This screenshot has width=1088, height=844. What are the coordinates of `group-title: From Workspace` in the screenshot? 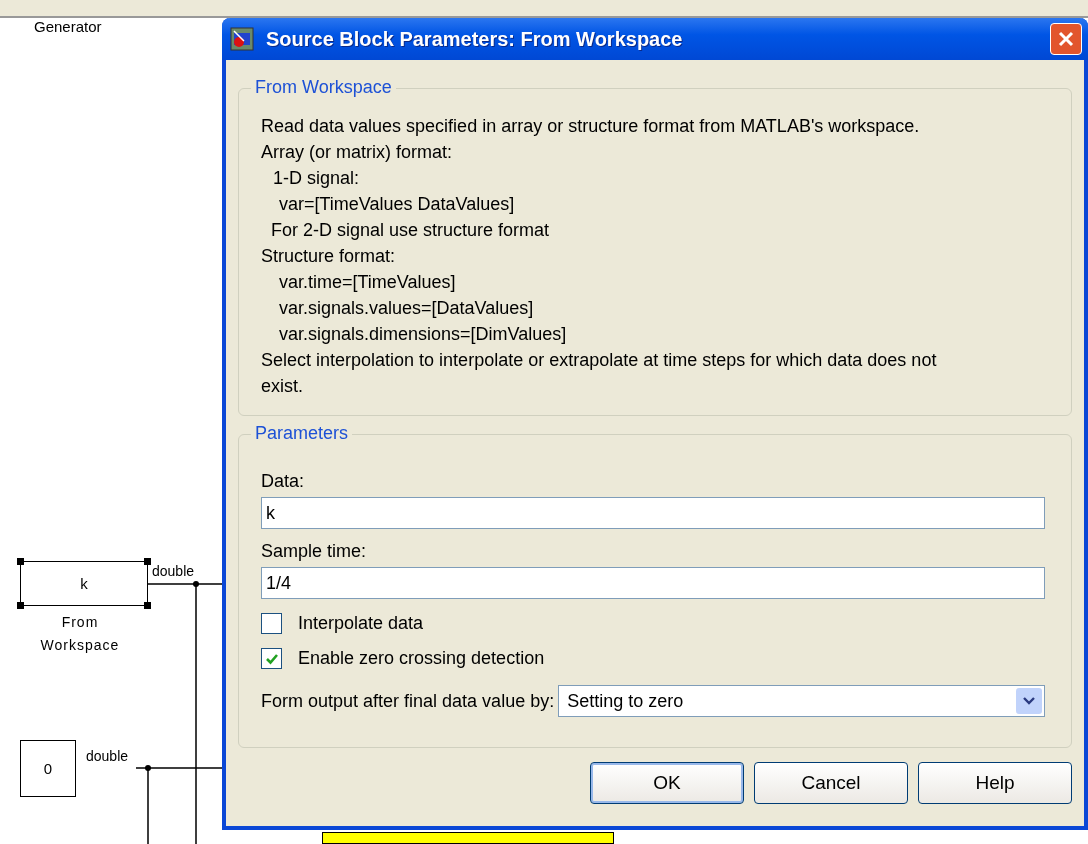 It's located at (323, 87).